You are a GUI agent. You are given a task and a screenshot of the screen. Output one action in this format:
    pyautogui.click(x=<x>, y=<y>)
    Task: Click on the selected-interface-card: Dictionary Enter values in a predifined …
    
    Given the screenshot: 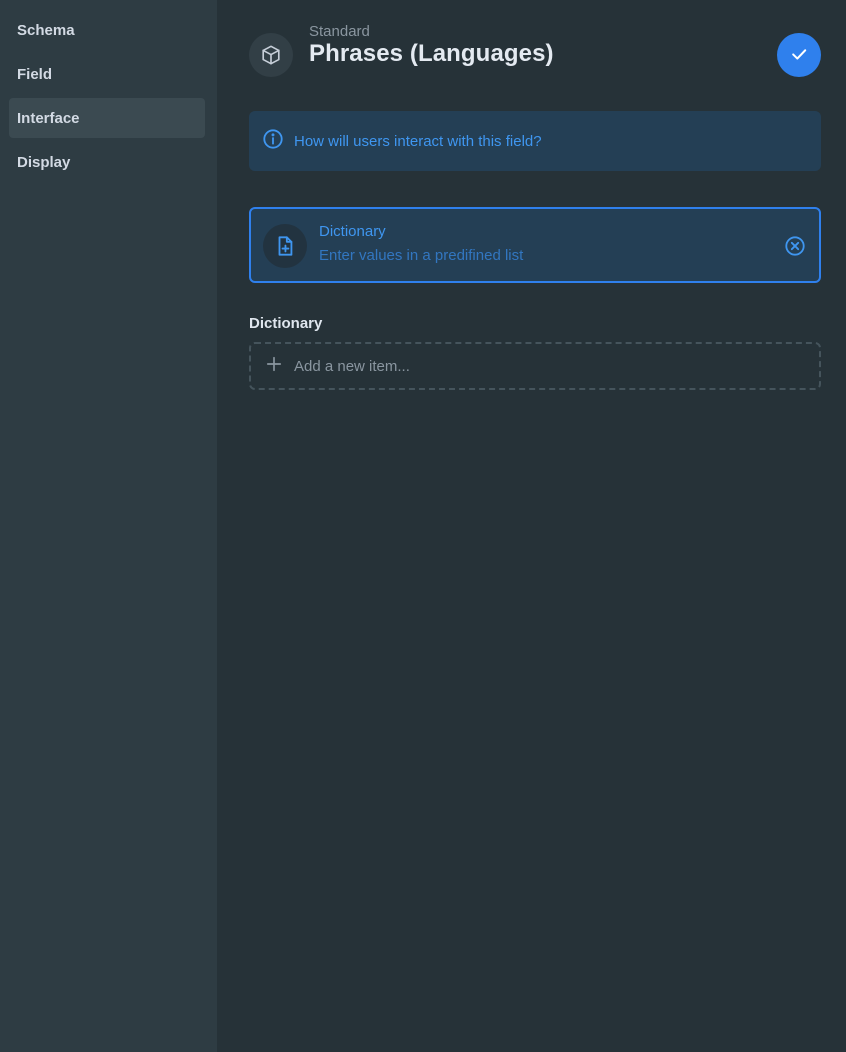 What is the action you would take?
    pyautogui.click(x=535, y=245)
    